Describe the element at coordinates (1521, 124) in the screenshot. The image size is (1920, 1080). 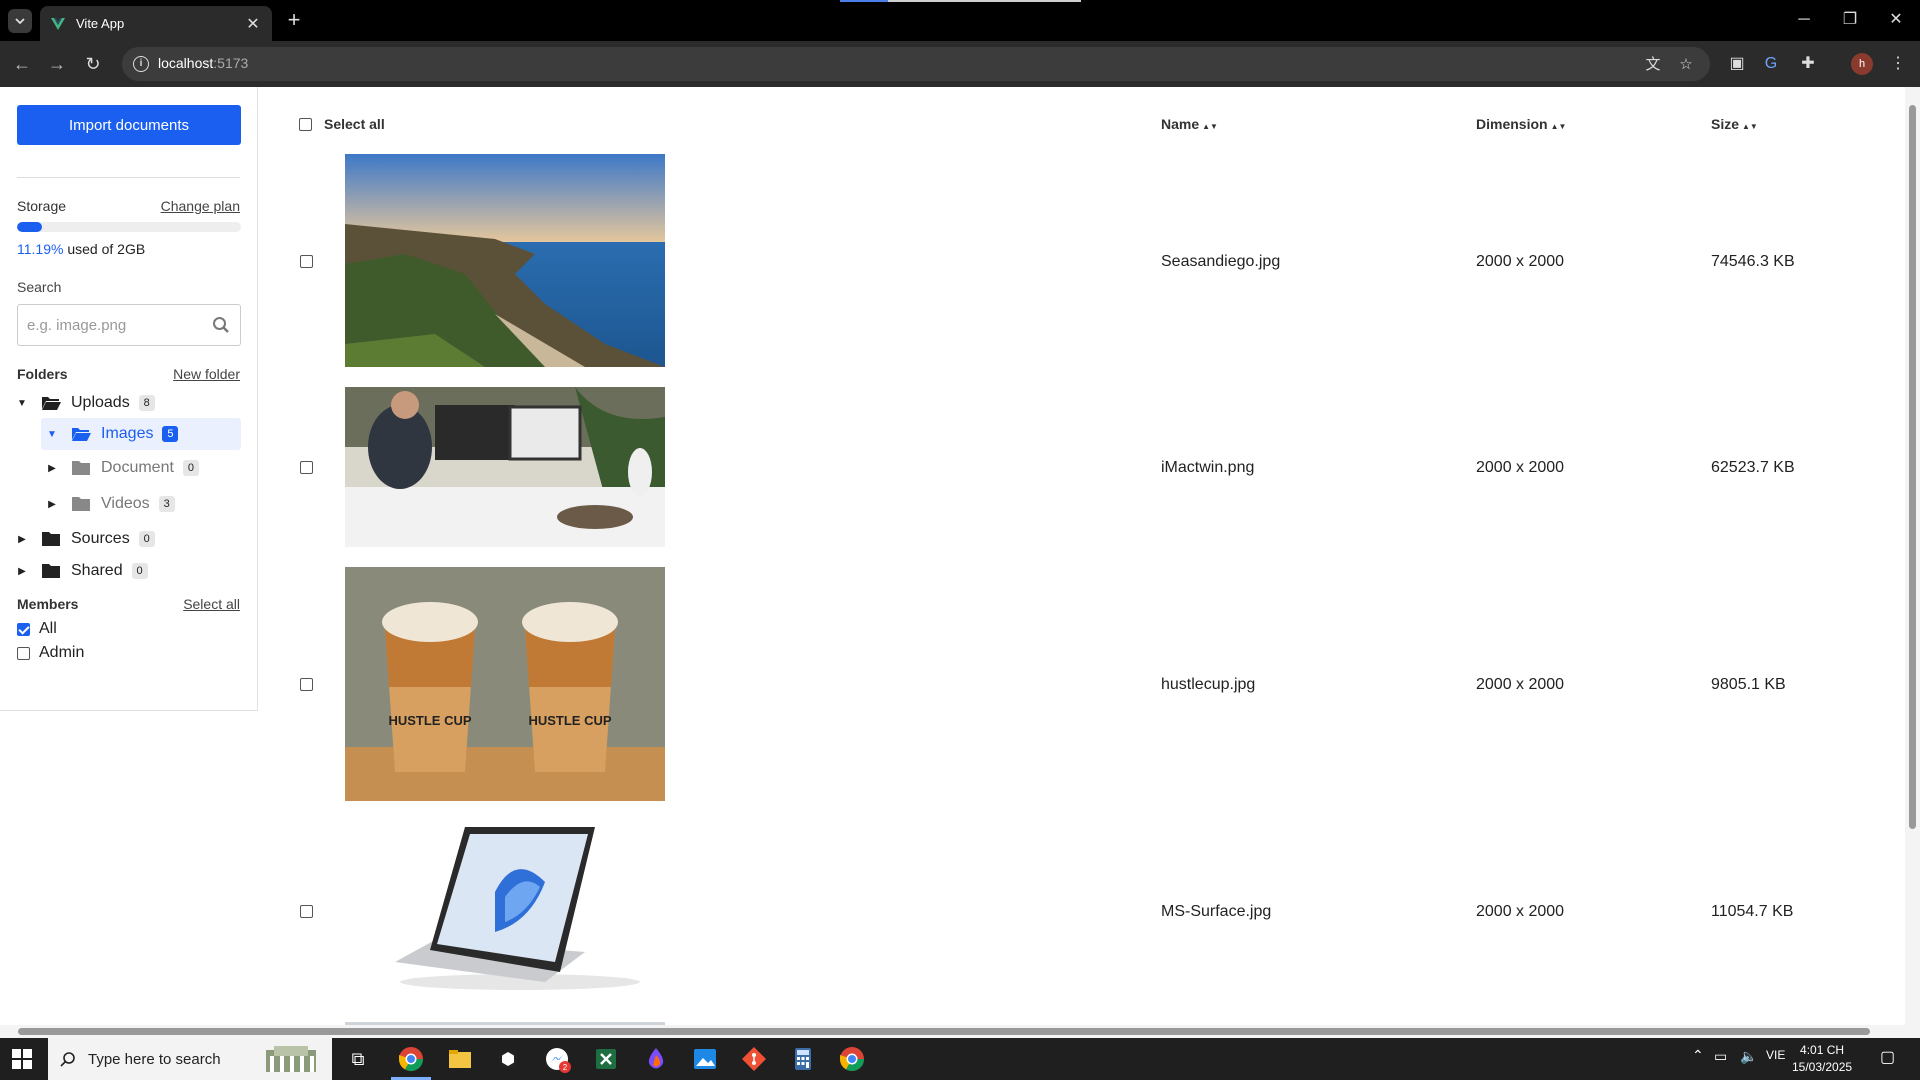
I see `column-header-dimension: Dimension ▲▼` at that location.